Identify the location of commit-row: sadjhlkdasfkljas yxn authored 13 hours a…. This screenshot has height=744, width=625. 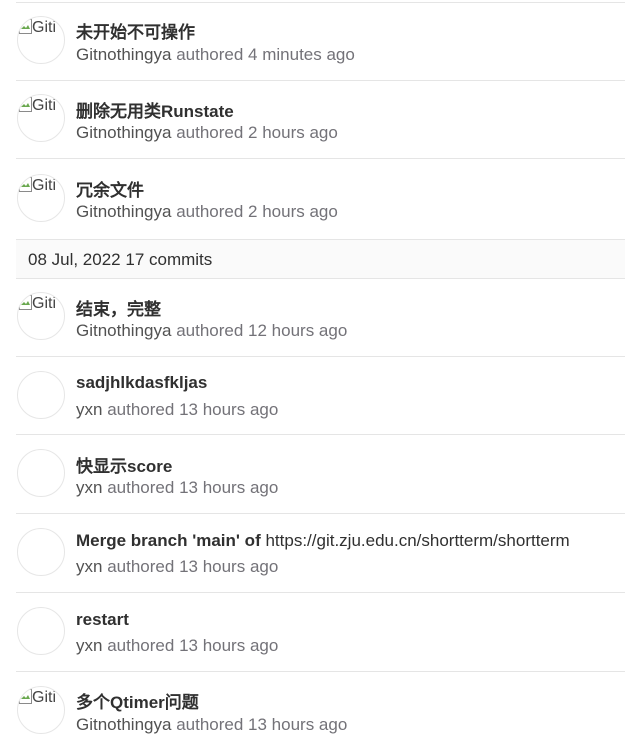
(320, 396).